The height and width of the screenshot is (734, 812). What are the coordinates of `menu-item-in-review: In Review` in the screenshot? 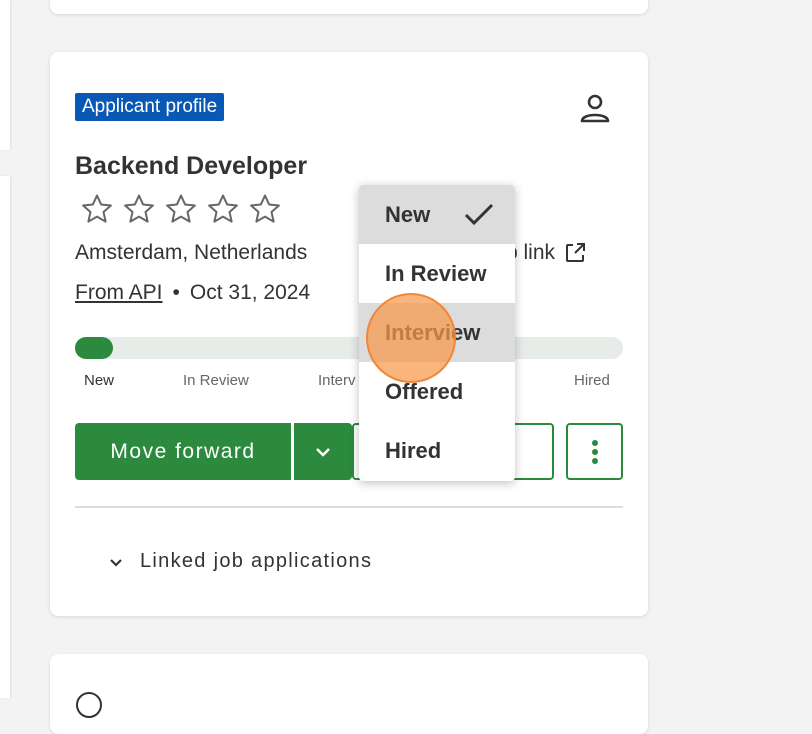 It's located at (437, 273).